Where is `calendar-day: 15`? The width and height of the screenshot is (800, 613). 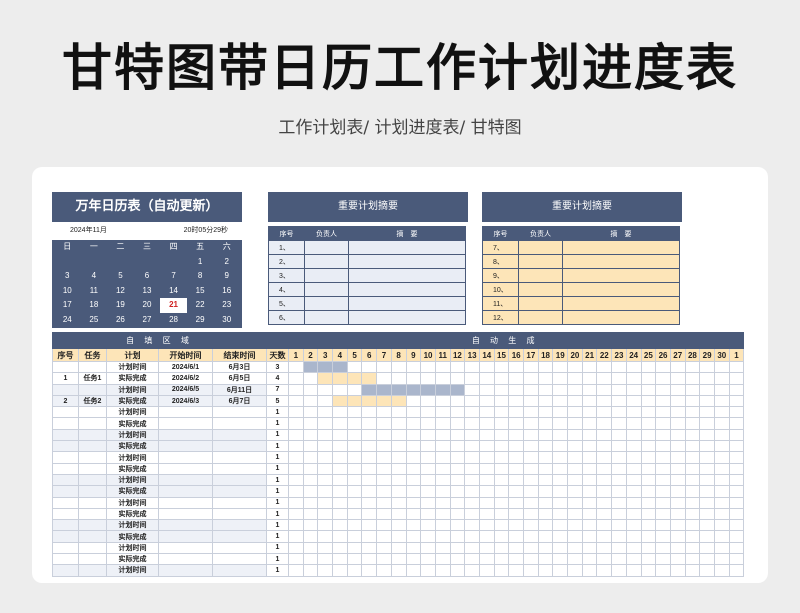
calendar-day: 15 is located at coordinates (200, 291).